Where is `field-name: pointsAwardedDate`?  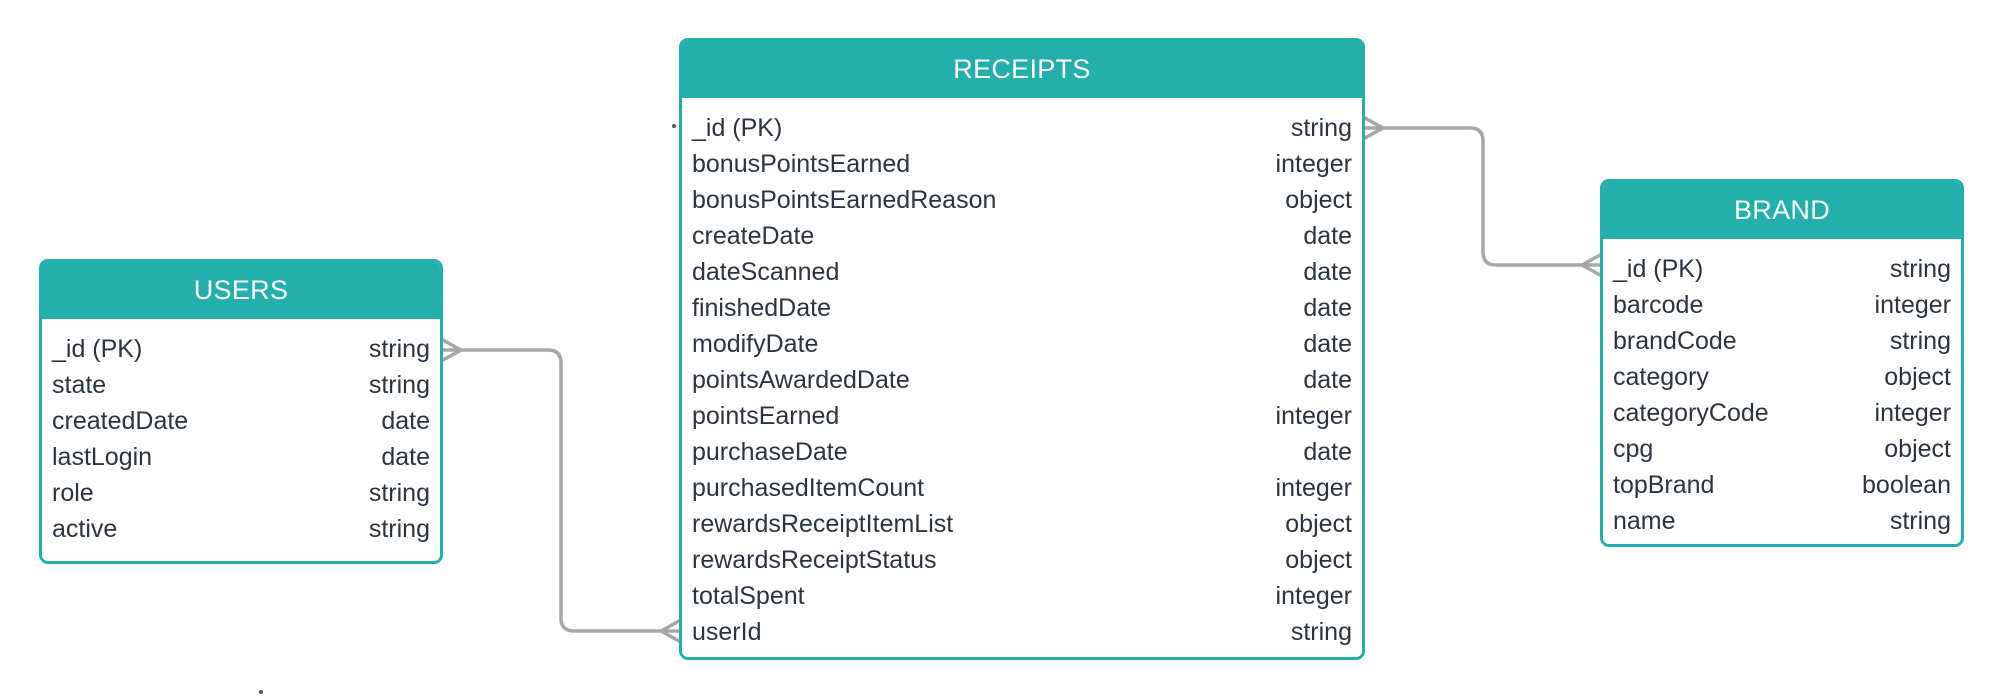 field-name: pointsAwardedDate is located at coordinates (801, 379).